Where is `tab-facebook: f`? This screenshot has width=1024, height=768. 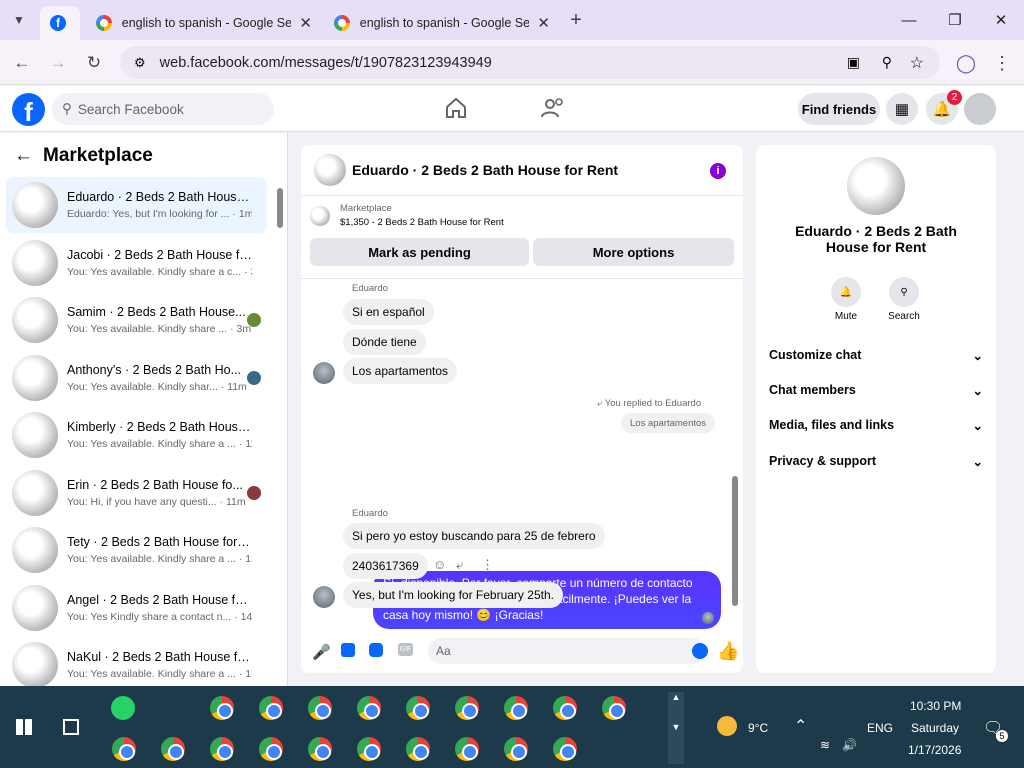
tab-facebook: f is located at coordinates (60, 23).